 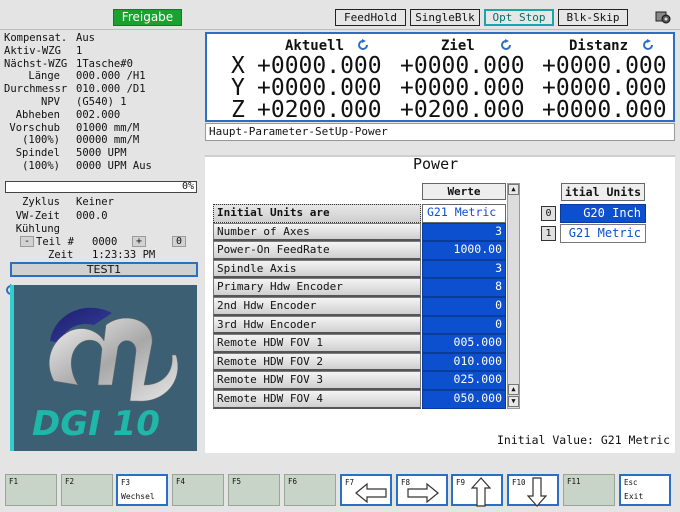 What do you see at coordinates (645, 490) in the screenshot?
I see `fkey-esc-button: Esc Exit` at bounding box center [645, 490].